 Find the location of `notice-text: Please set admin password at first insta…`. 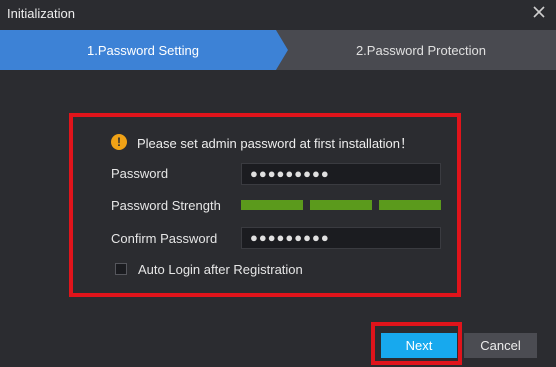

notice-text: Please set admin password at first insta… is located at coordinates (275, 143).